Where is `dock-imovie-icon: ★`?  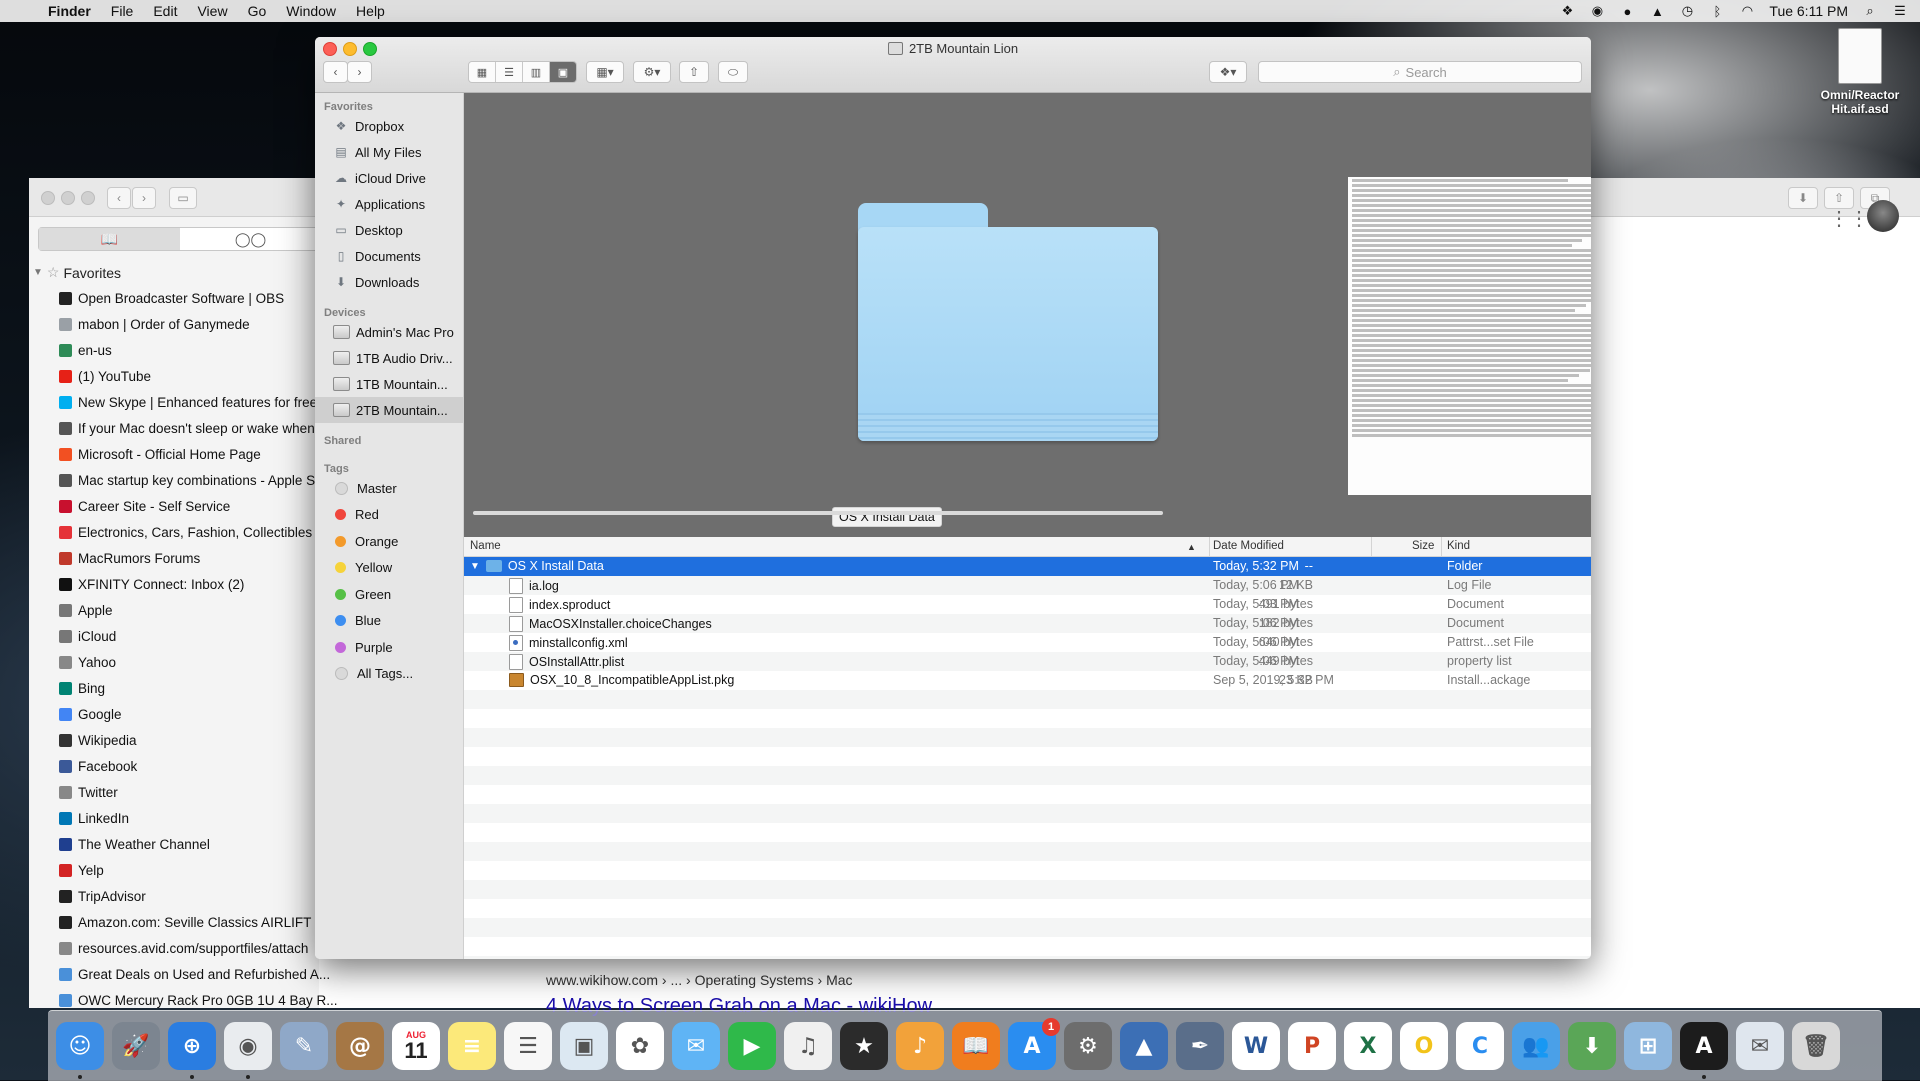
dock-imovie-icon: ★ is located at coordinates (864, 1046).